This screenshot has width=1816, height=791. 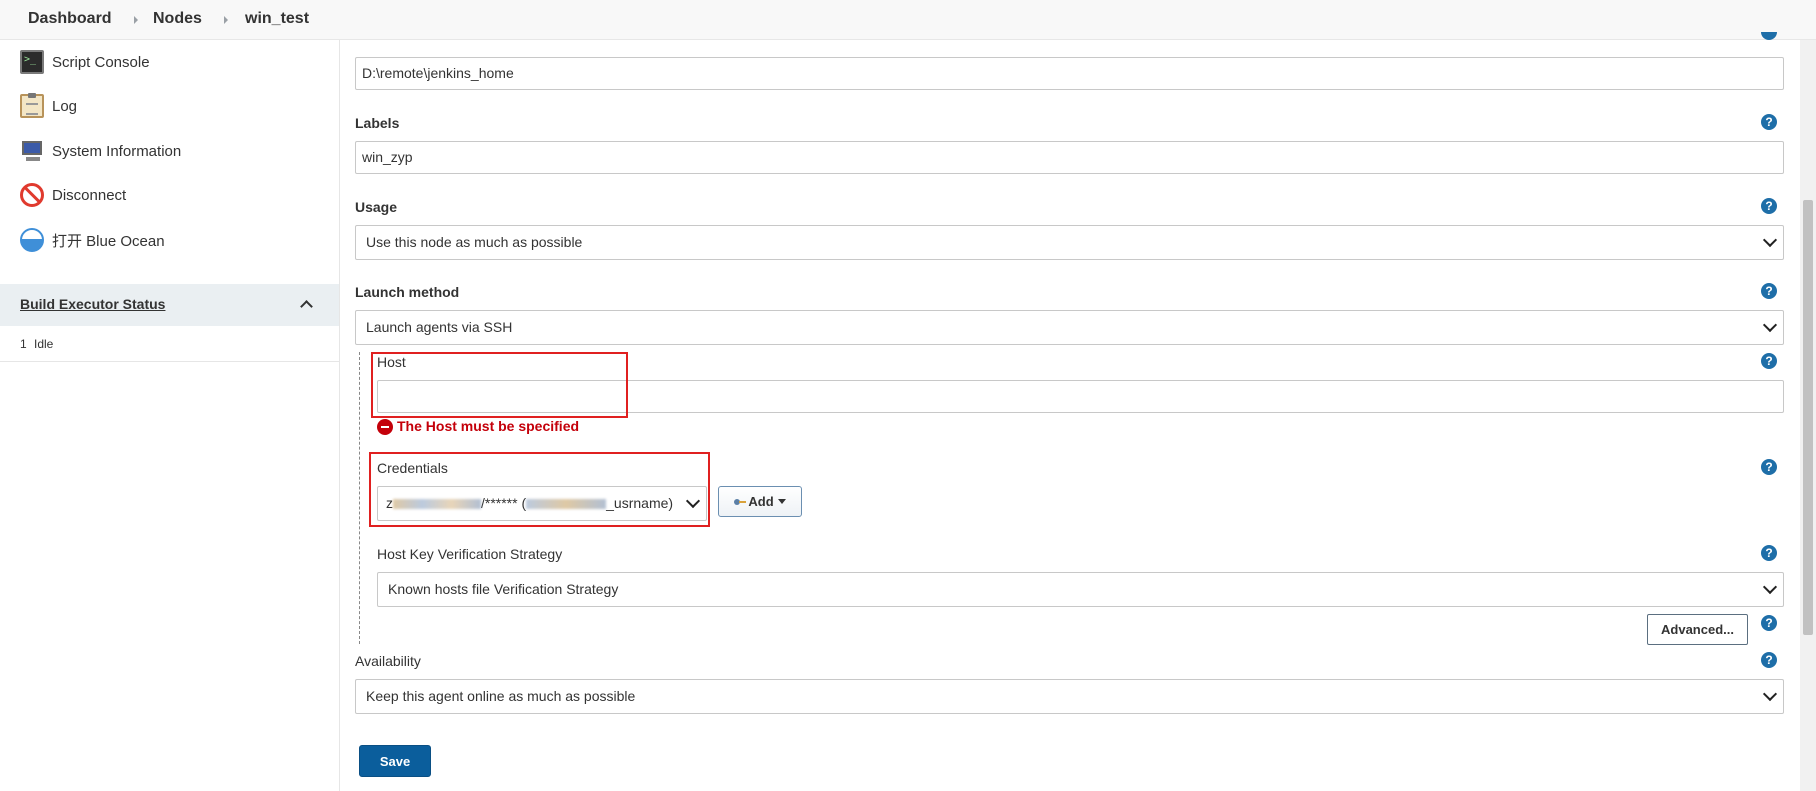 I want to click on task-script-console: Script Console, so click(x=170, y=62).